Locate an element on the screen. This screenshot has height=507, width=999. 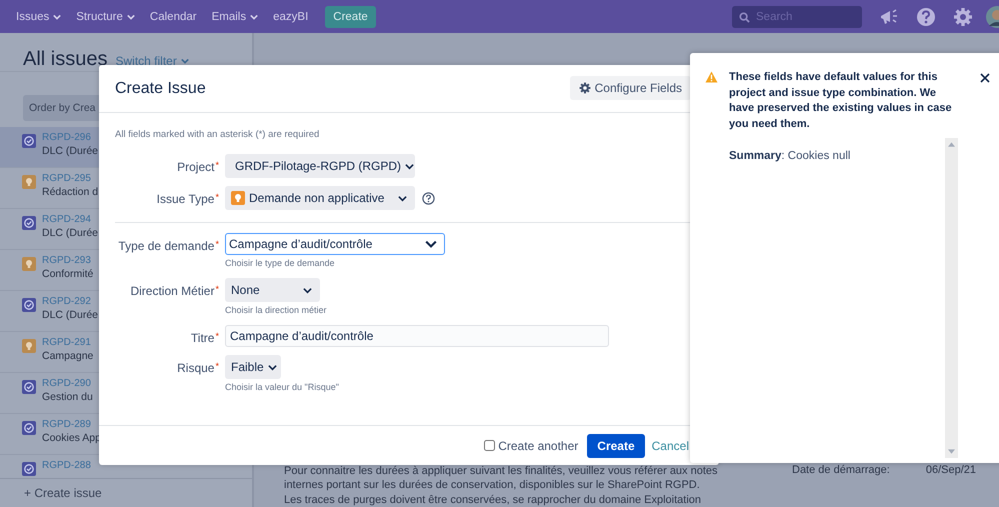
configure-fields-button: Configure Fields is located at coordinates (630, 88).